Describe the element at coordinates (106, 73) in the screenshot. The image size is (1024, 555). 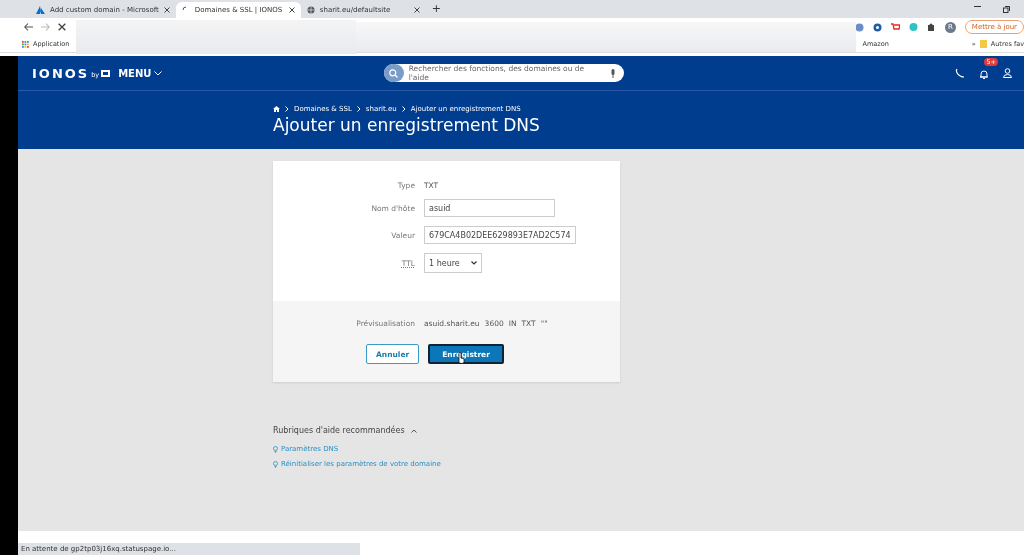
I see `brand-mark-icon` at that location.